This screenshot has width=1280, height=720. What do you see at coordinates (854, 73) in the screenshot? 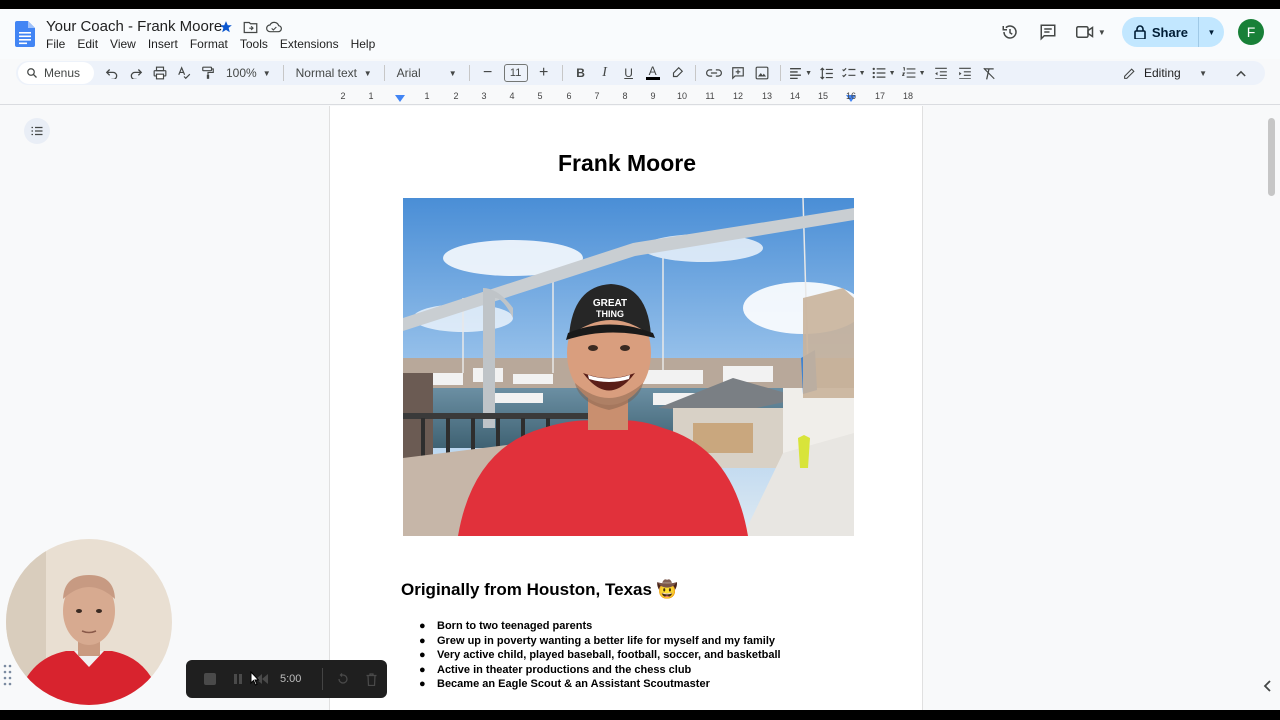
I see `checklist-icon: ▼` at bounding box center [854, 73].